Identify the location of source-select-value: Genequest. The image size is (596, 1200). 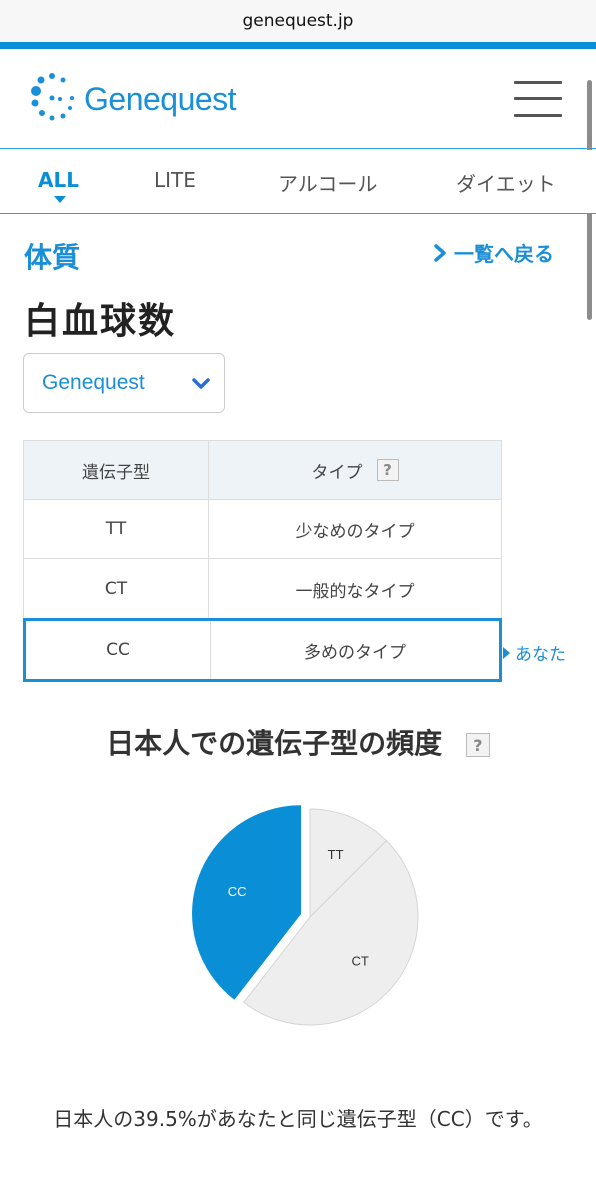
(93, 382).